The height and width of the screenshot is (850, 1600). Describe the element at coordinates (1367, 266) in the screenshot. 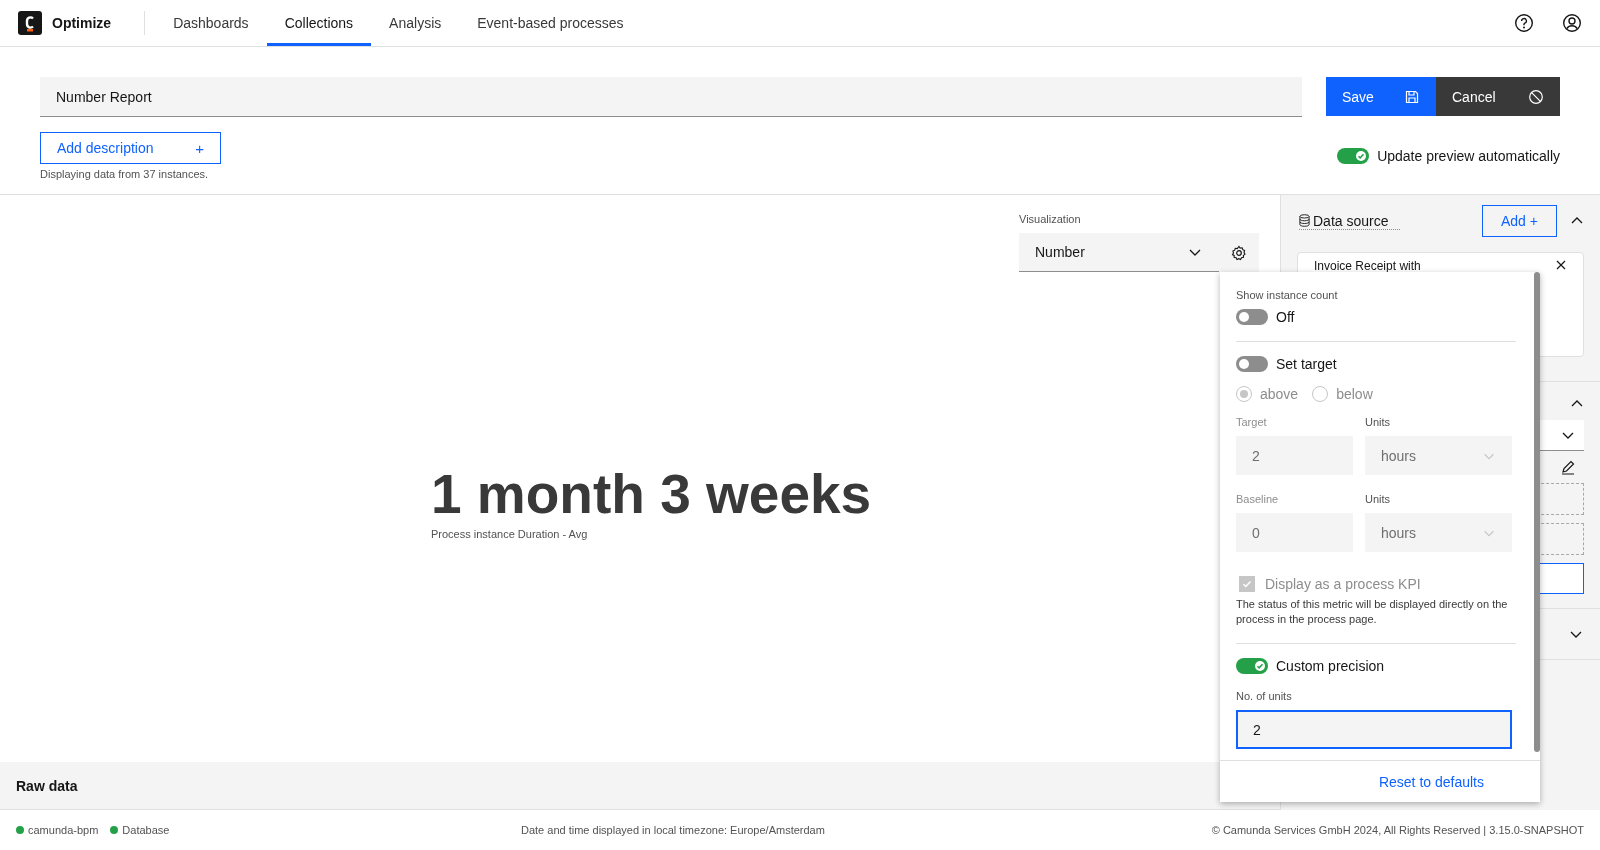

I see `process-name: Invoice Receipt with` at that location.